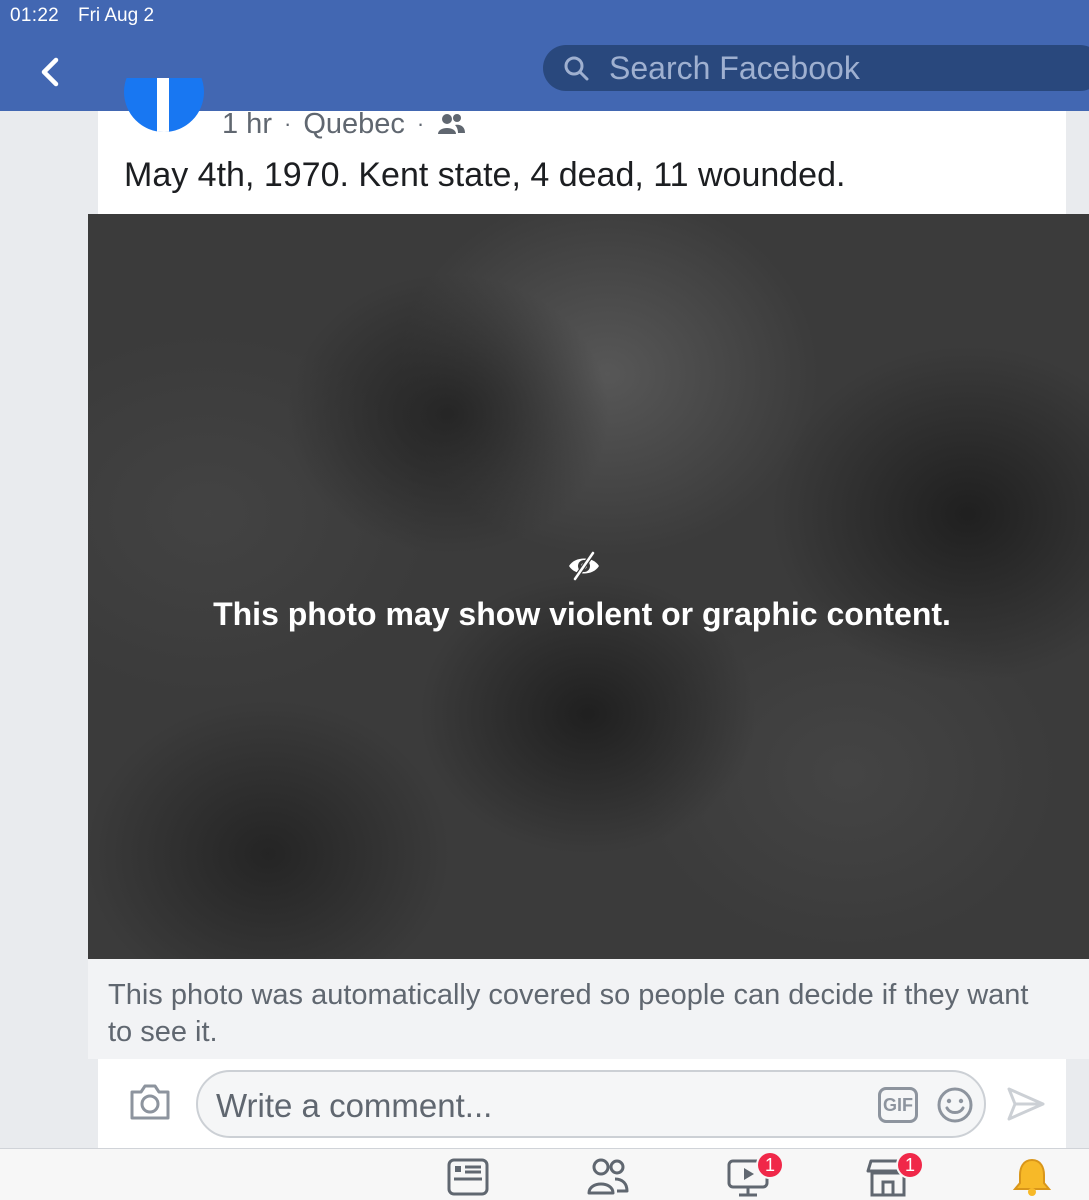 Image resolution: width=1089 pixels, height=1200 pixels. Describe the element at coordinates (354, 124) in the screenshot. I see `post-location: Quebec` at that location.